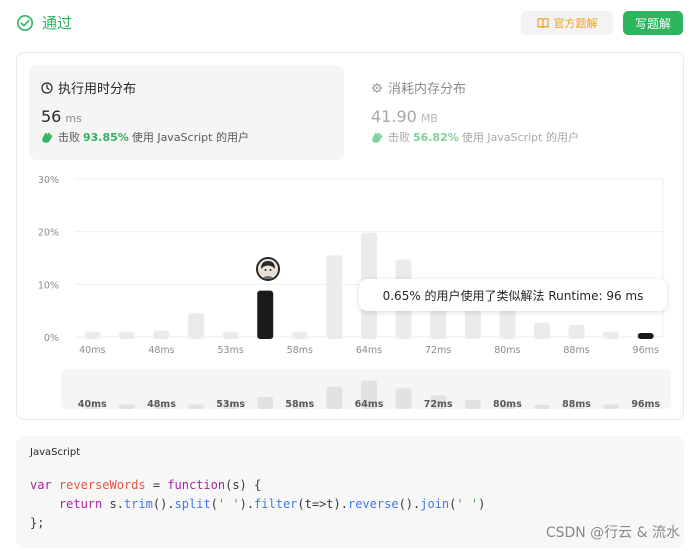  I want to click on y-tick-label: 0%, so click(51, 338).